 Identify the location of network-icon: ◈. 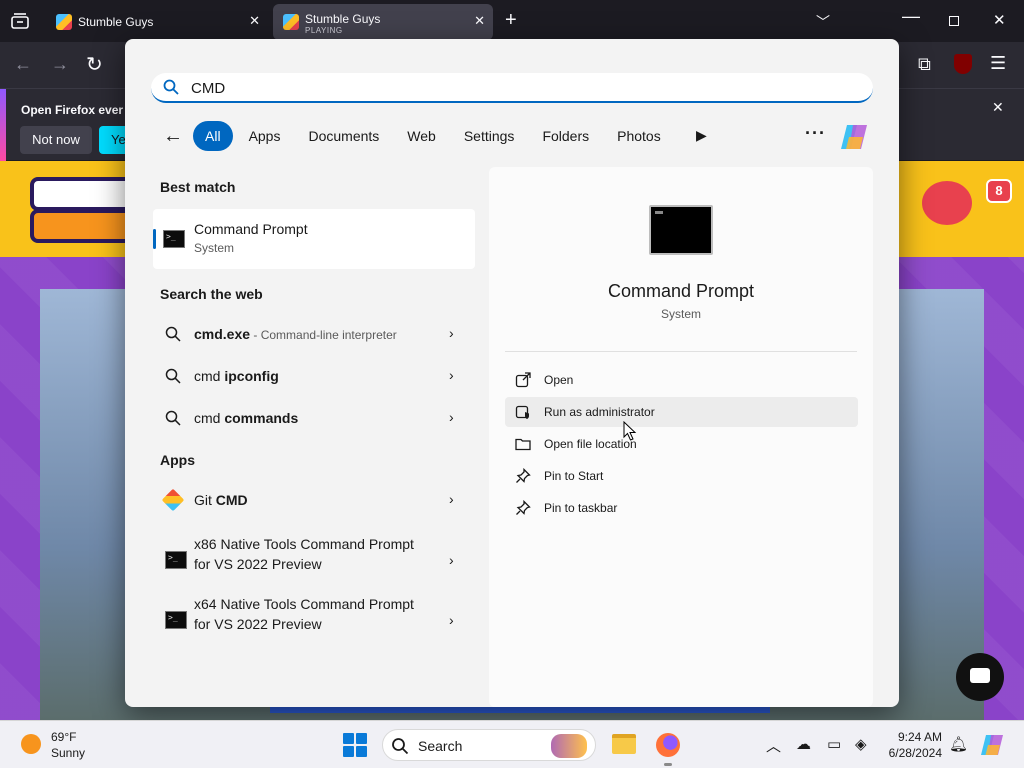
(861, 744).